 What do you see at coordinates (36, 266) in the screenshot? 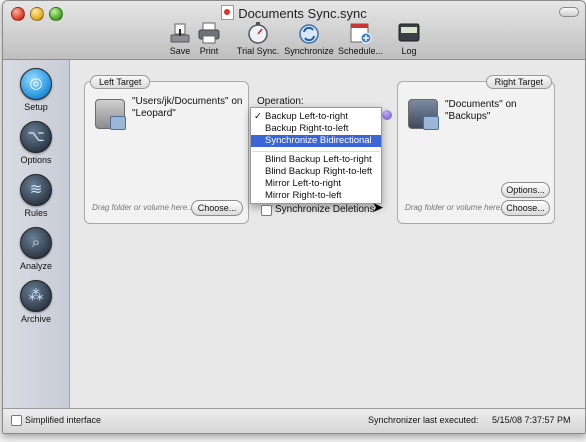
I see `sidebar-item-label: Analyze` at bounding box center [36, 266].